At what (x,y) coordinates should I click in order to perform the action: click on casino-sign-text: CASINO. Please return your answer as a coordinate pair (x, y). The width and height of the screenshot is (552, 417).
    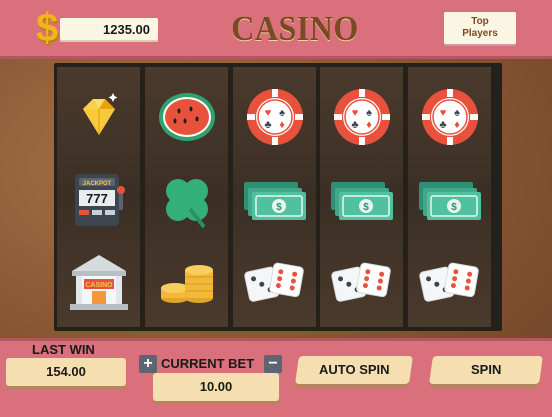
    Looking at the image, I should click on (99, 285).